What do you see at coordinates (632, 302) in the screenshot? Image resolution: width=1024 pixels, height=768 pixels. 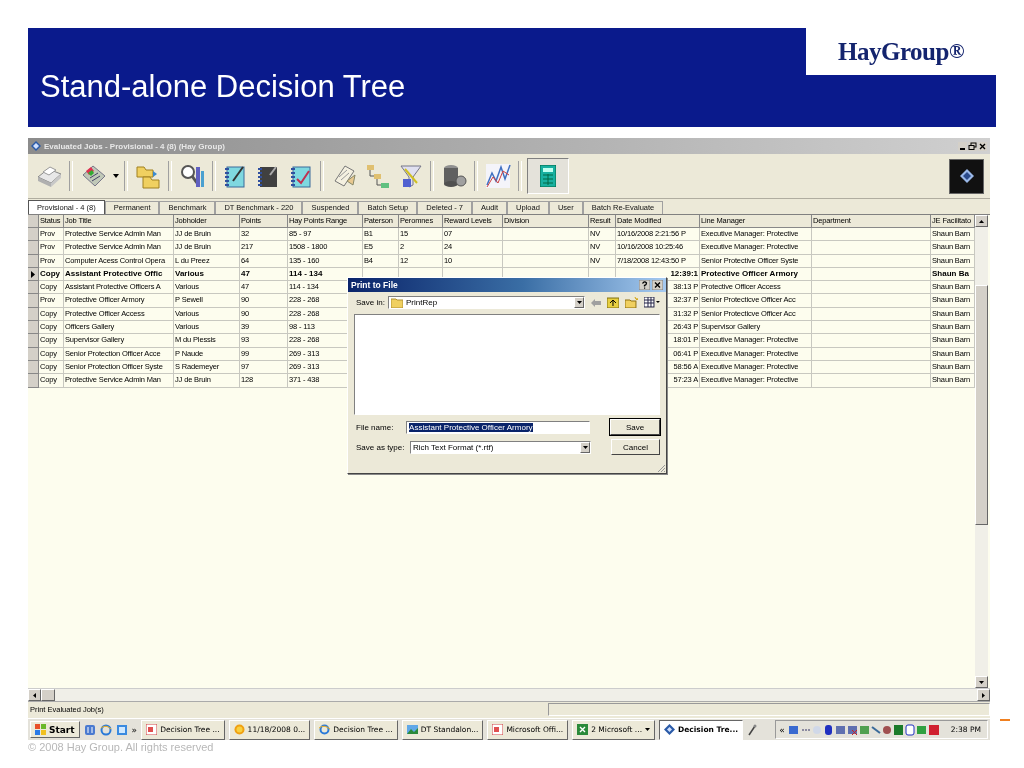 I see `new-folder-icon` at bounding box center [632, 302].